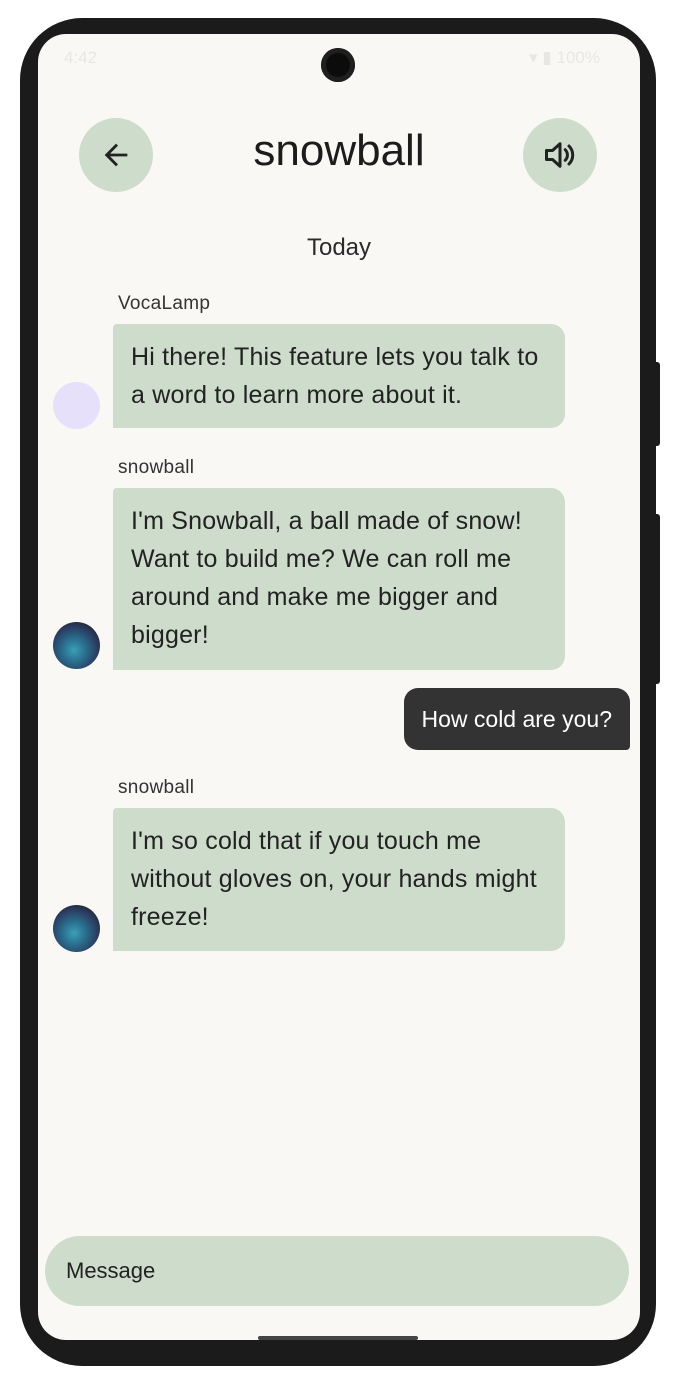 Image resolution: width=679 pixels, height=1386 pixels. What do you see at coordinates (338, 65) in the screenshot?
I see `camera-cutout` at bounding box center [338, 65].